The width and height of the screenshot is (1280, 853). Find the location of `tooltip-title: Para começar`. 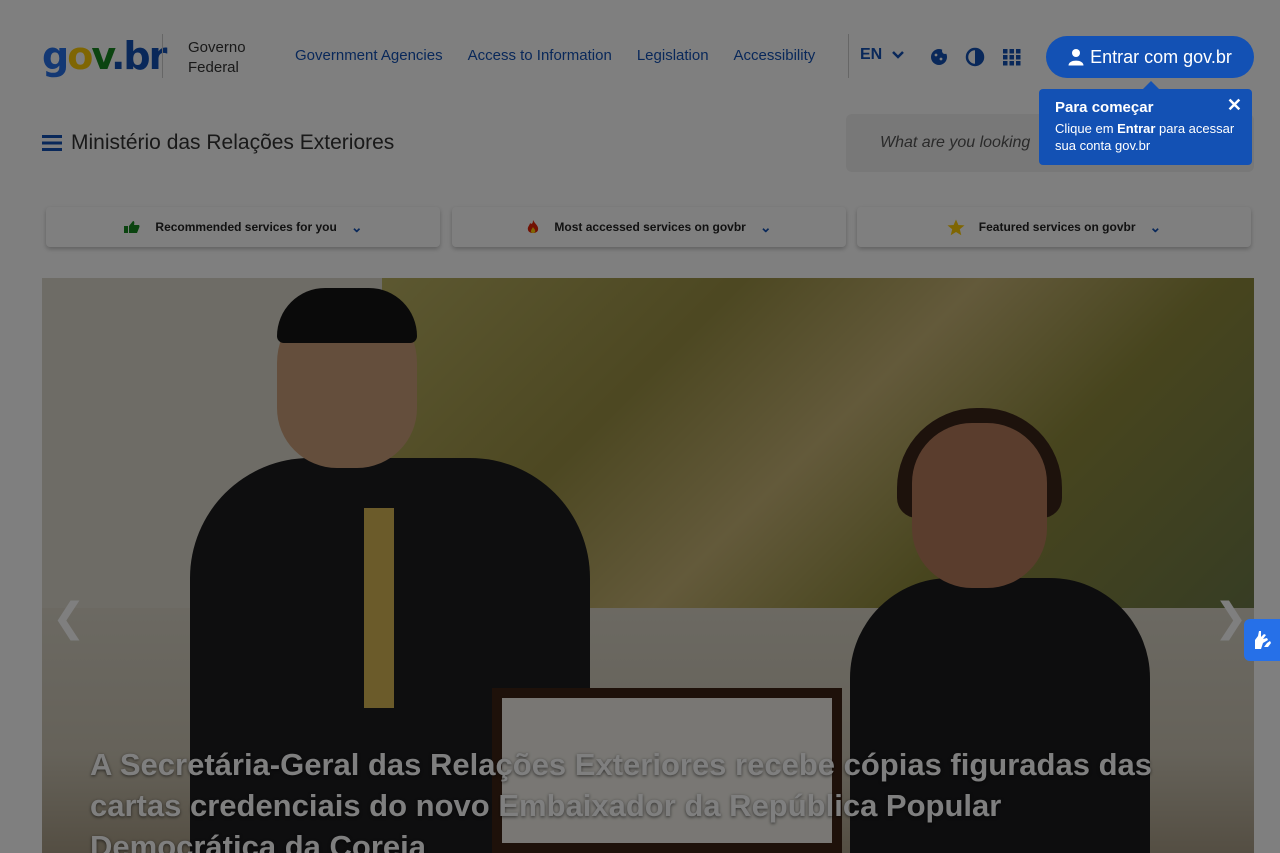

tooltip-title: Para começar is located at coordinates (1104, 107).